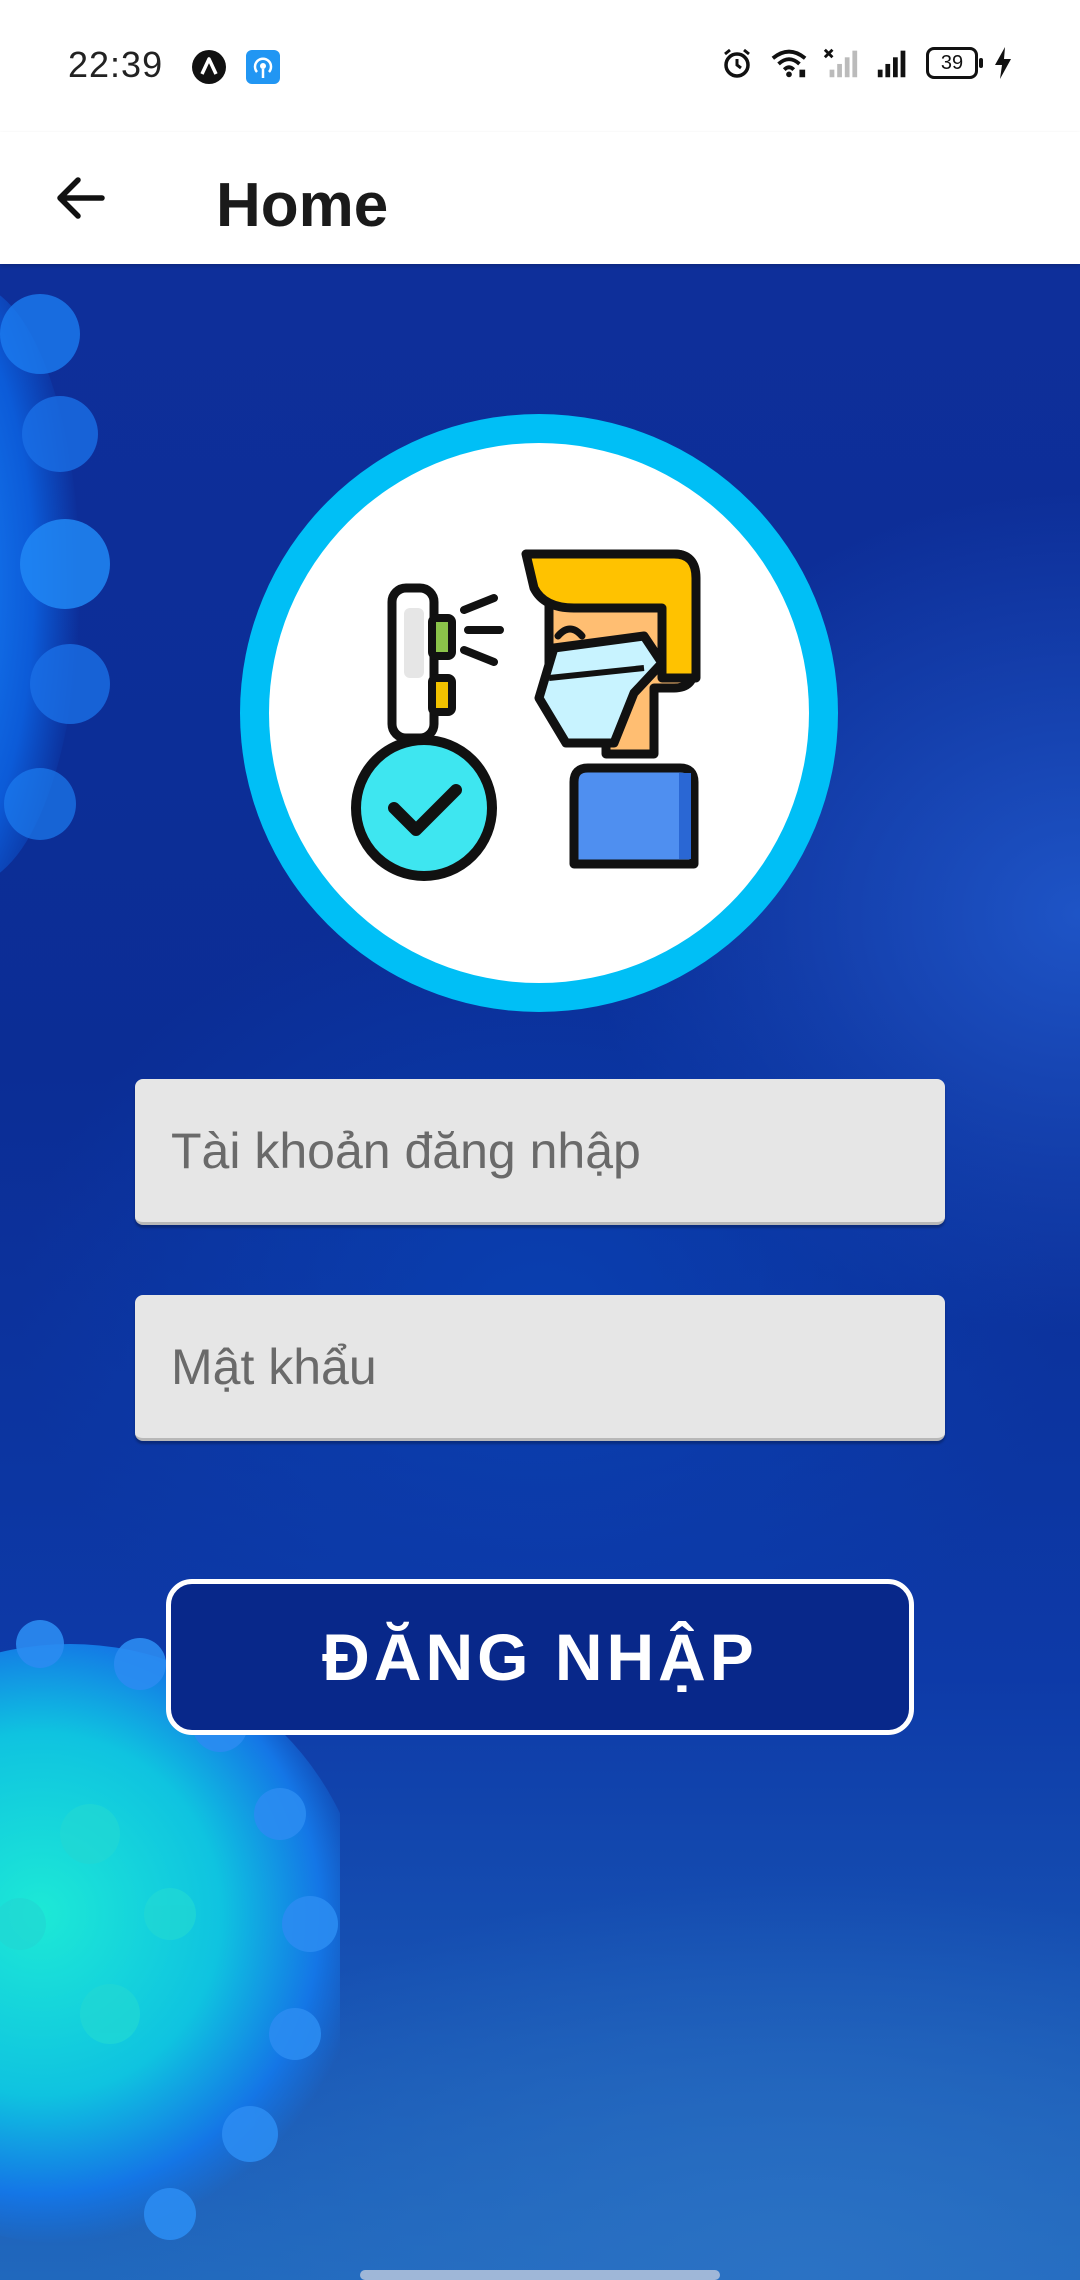  I want to click on password-input, so click(540, 1366).